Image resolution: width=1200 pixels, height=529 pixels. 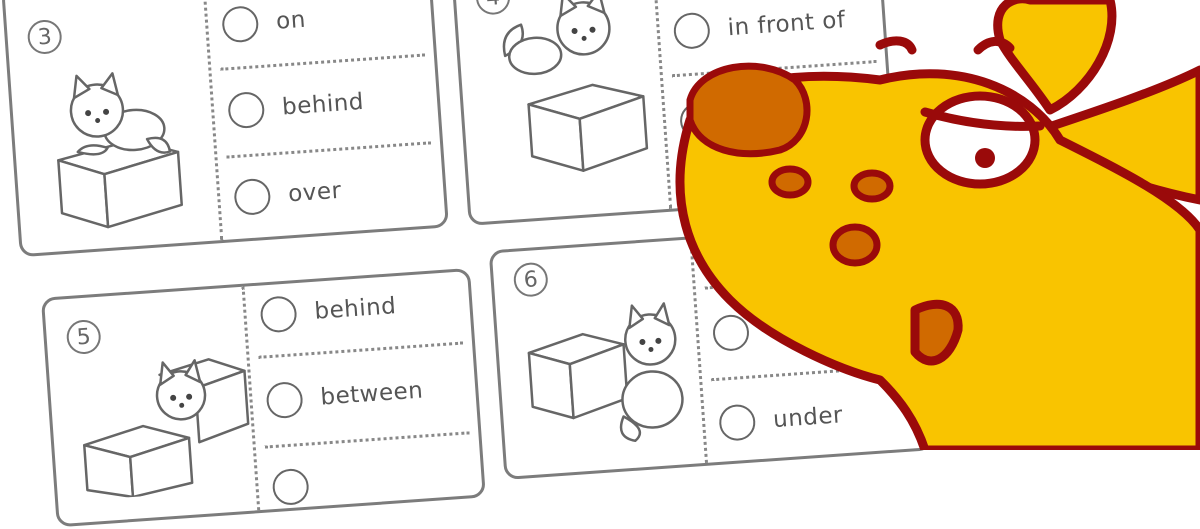 I want to click on answer-option, so click(x=299, y=486).